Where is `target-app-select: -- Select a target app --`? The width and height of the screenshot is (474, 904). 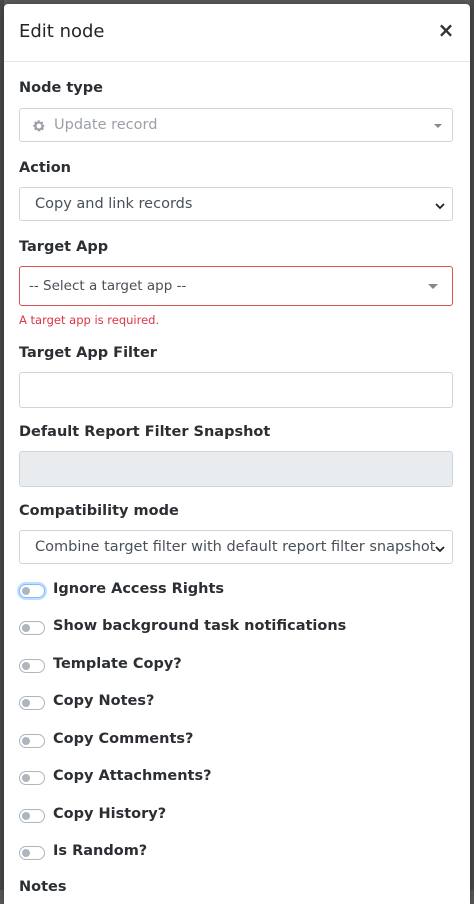
target-app-select: -- Select a target app -- is located at coordinates (236, 286).